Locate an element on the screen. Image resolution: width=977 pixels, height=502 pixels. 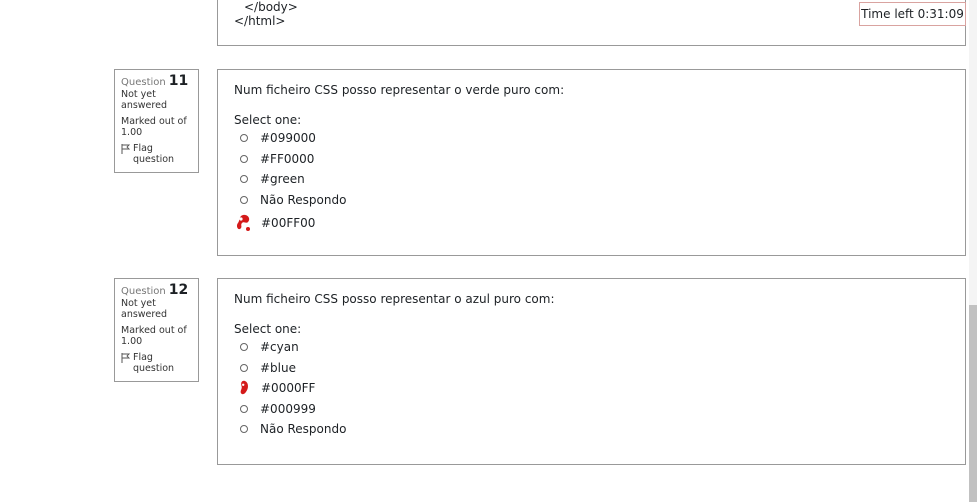
option-label: #FF0000 is located at coordinates (287, 158).